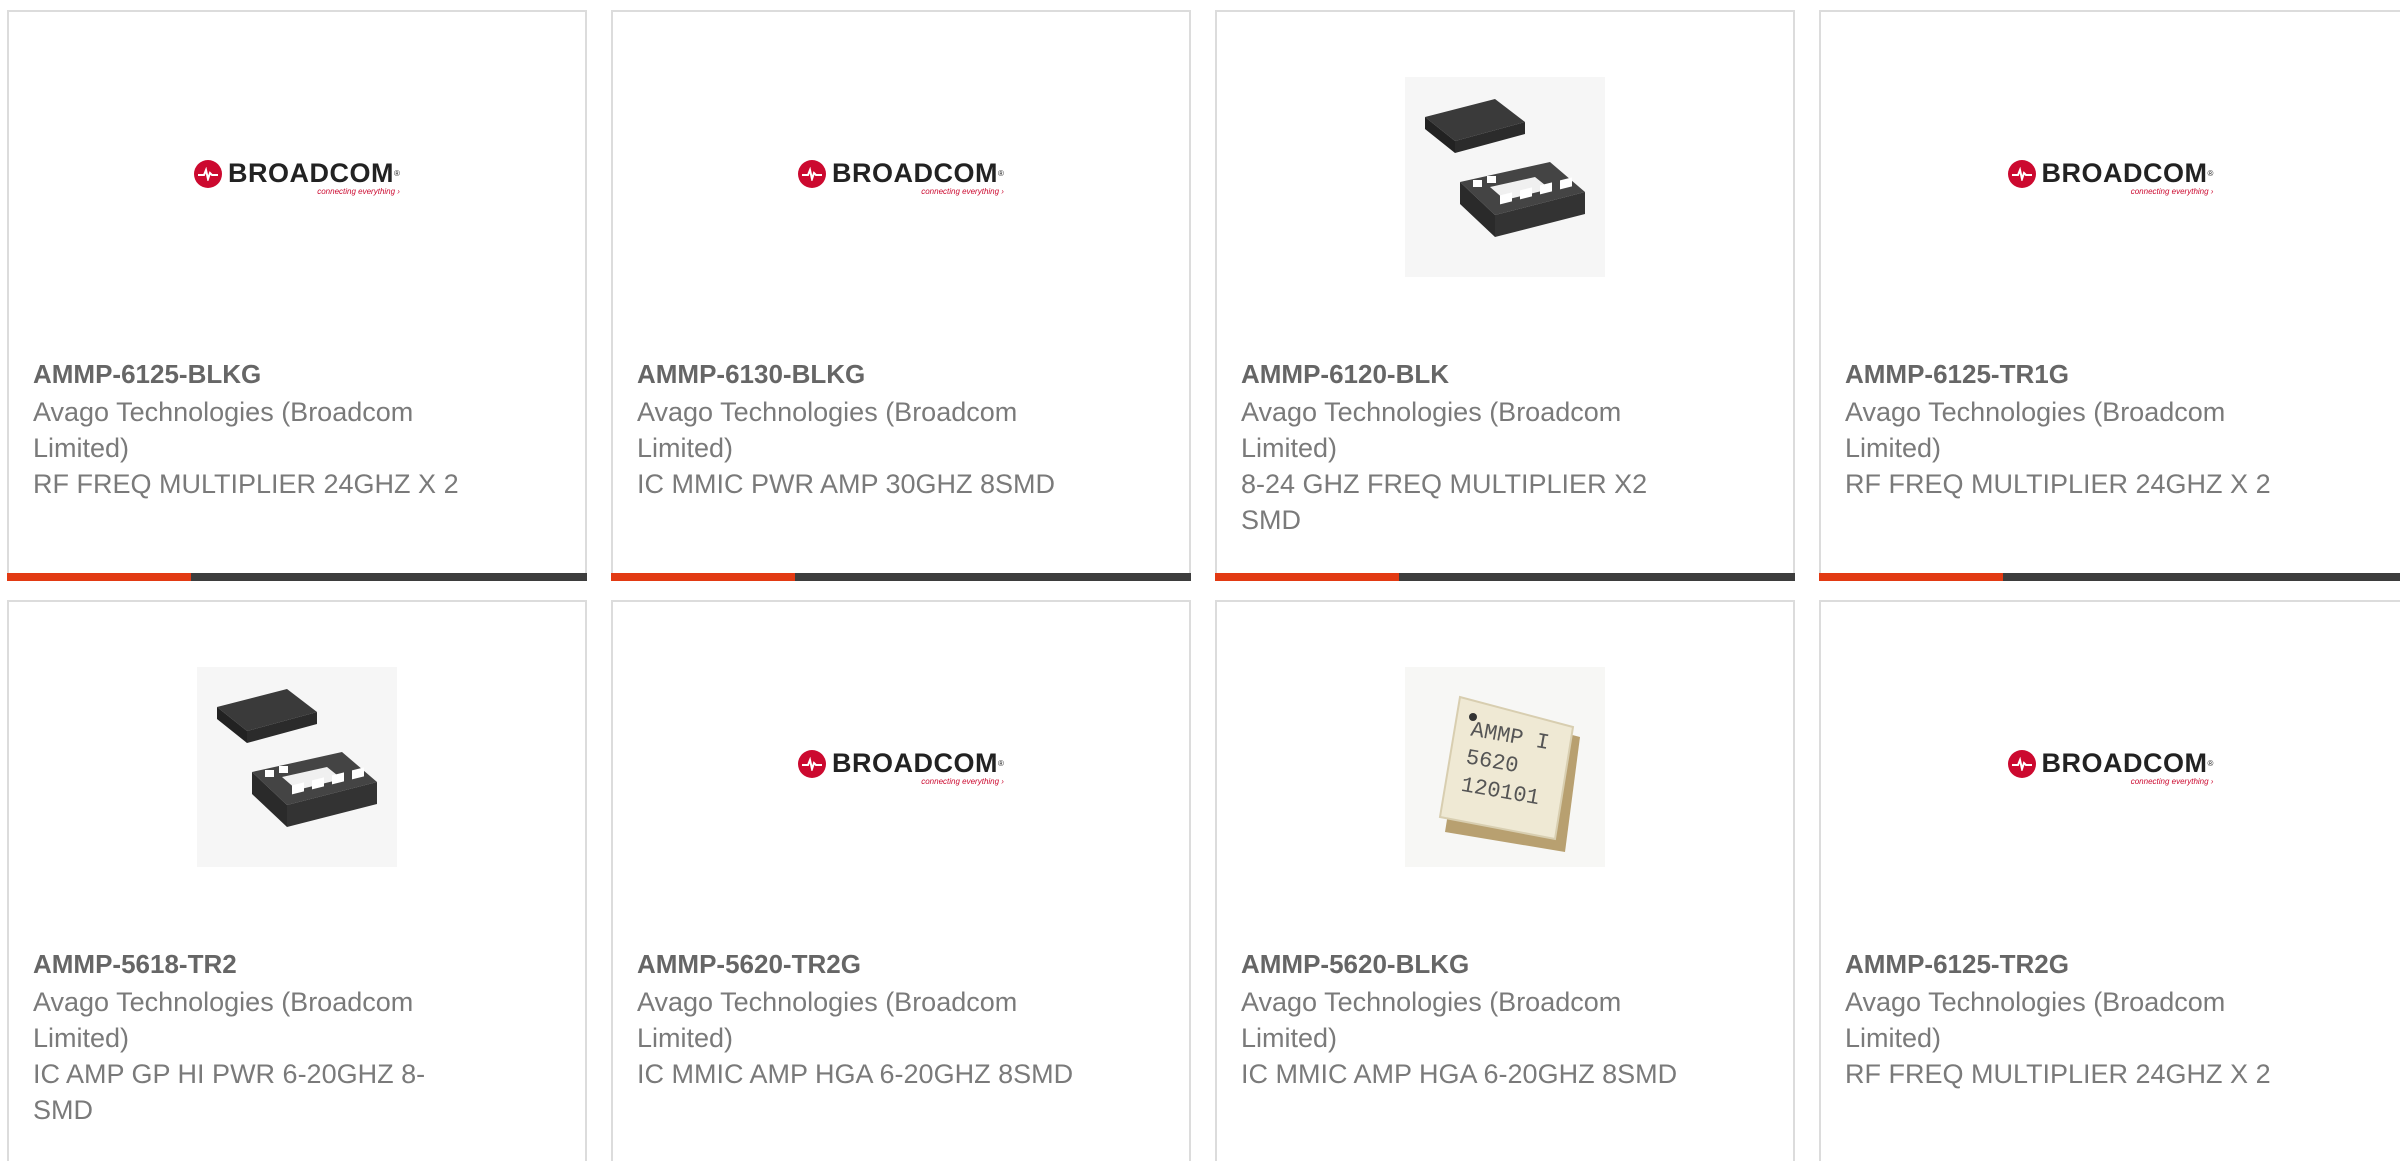  I want to click on description: 8-24 GHZ FREQ MULTIPLIER X2 SMD, so click(1444, 502).